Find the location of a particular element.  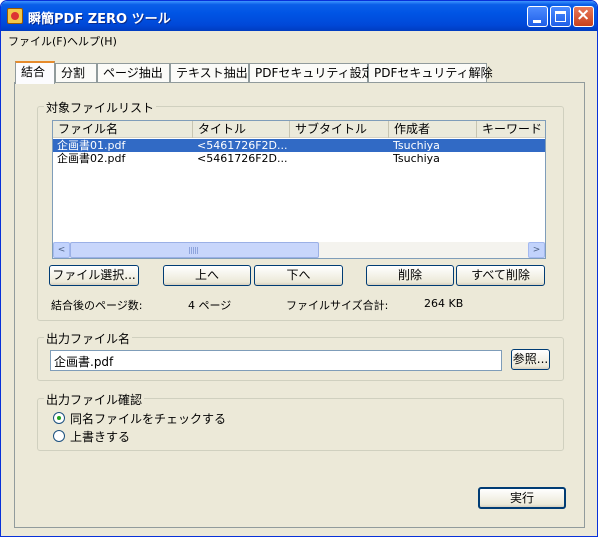

file-list-group-label: 対象ファイルリスト is located at coordinates (100, 107).